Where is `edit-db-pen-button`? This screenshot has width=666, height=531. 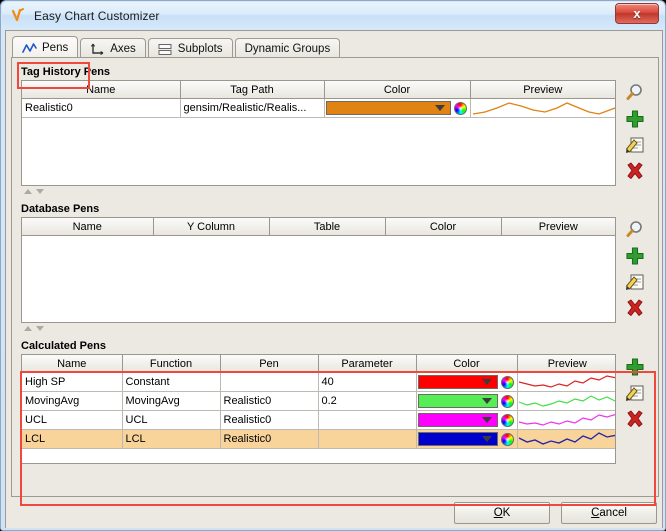 edit-db-pen-button is located at coordinates (635, 282).